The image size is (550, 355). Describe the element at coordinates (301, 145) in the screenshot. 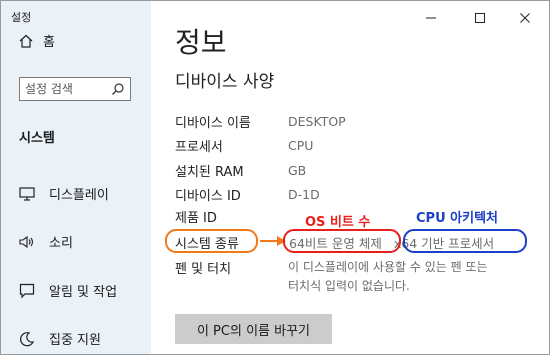

I see `spec-value: CPU` at that location.